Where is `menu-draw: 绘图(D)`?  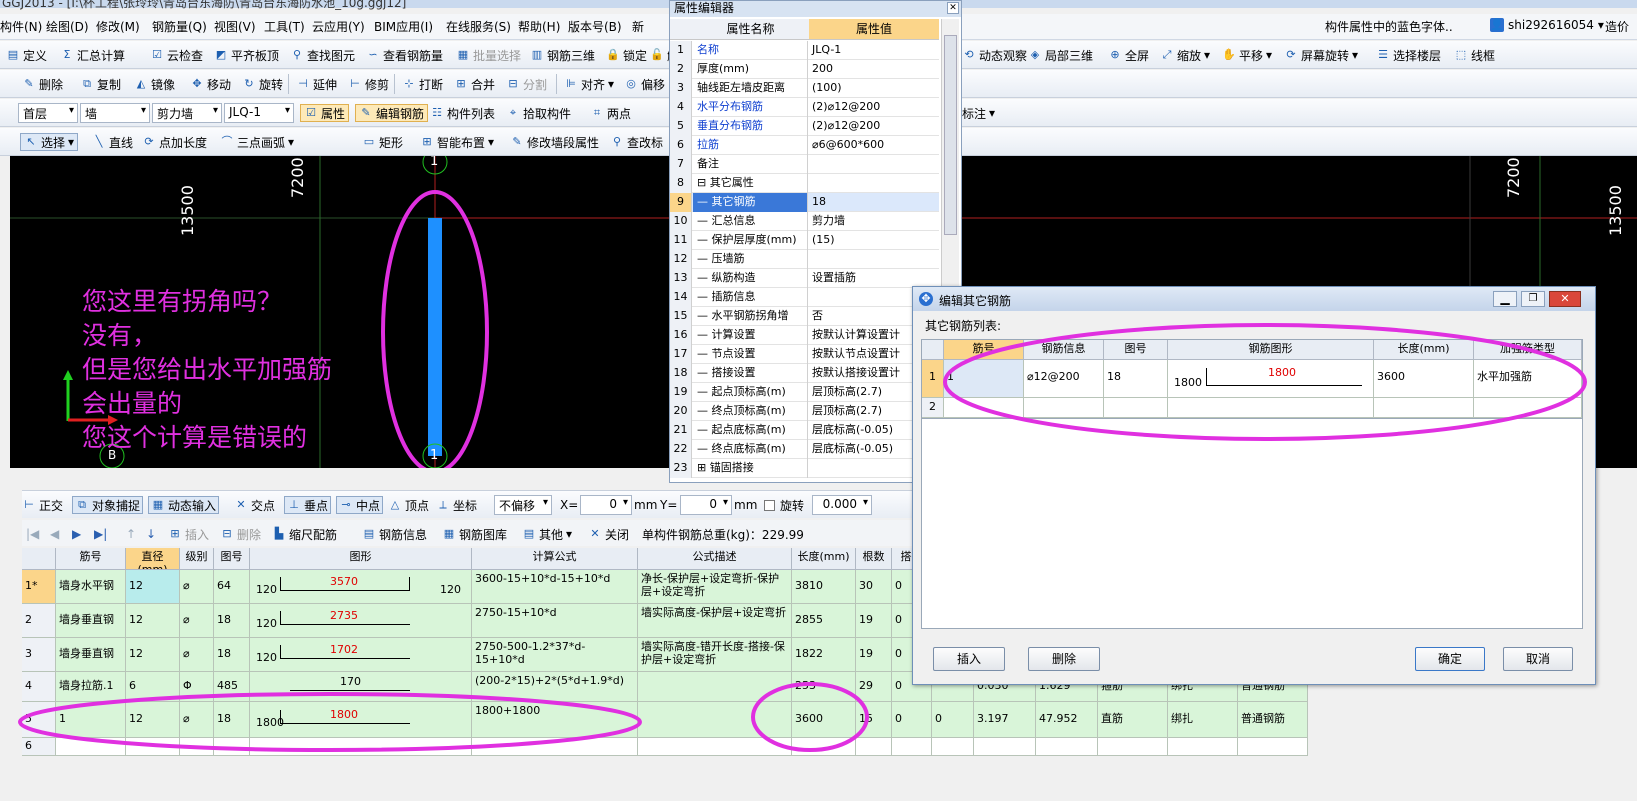 menu-draw: 绘图(D) is located at coordinates (67, 26).